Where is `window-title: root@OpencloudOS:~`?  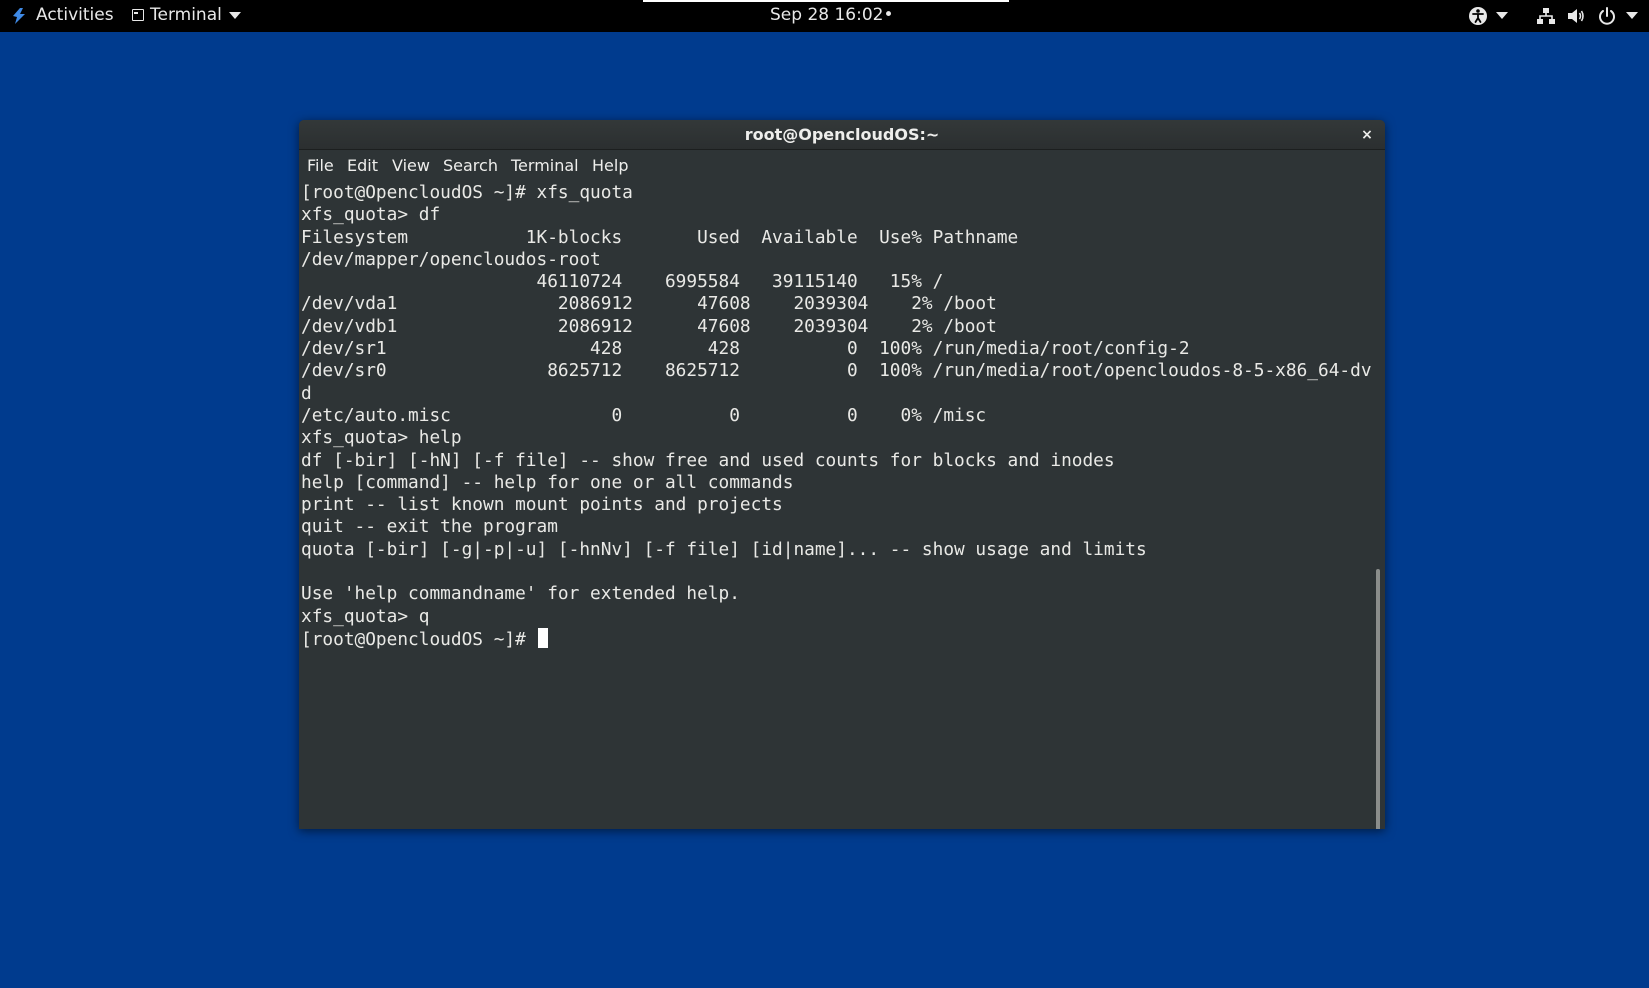
window-title: root@OpencloudOS:~ is located at coordinates (842, 134).